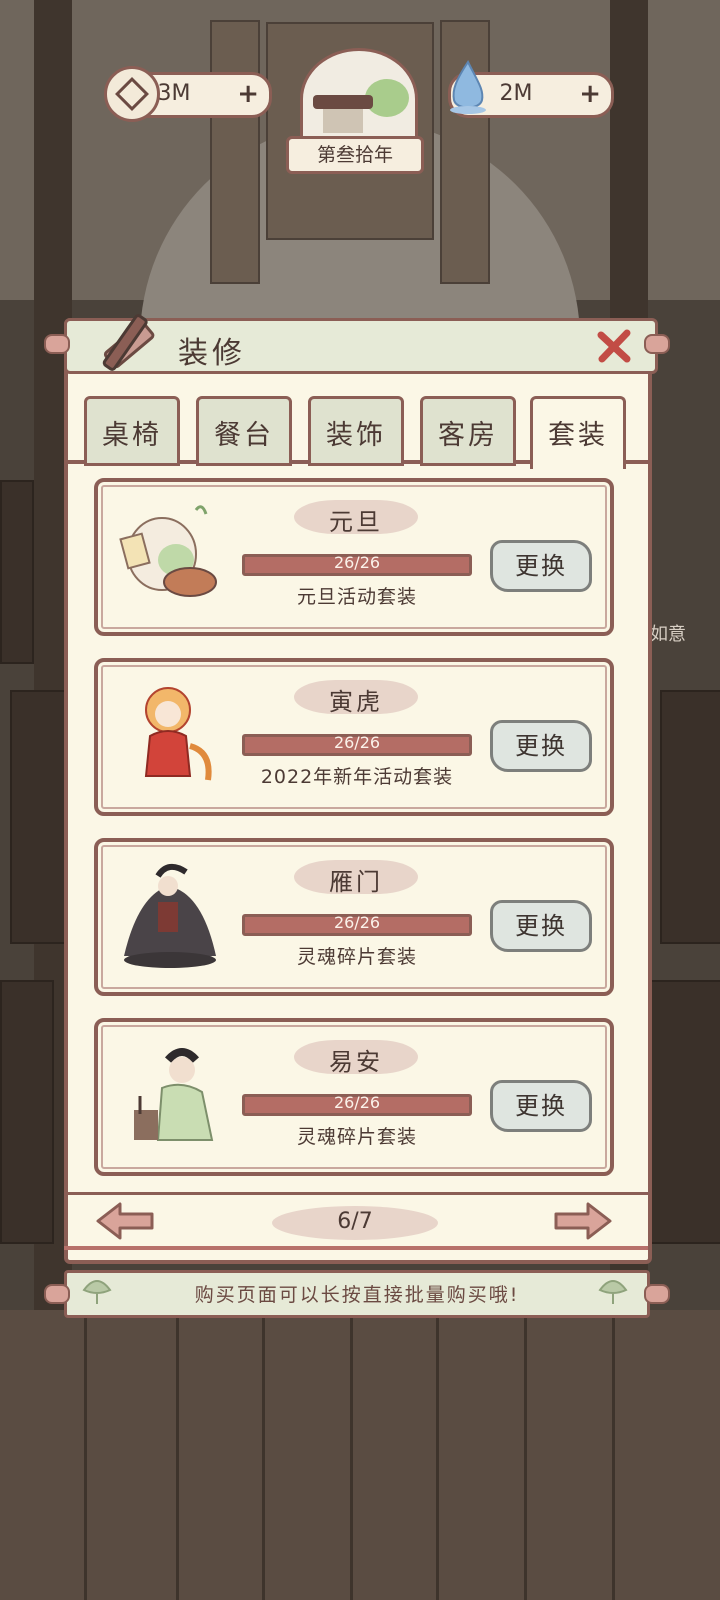 The width and height of the screenshot is (720, 1600). Describe the element at coordinates (168, 551) in the screenshot. I see `dumpling-character-portrait` at that location.